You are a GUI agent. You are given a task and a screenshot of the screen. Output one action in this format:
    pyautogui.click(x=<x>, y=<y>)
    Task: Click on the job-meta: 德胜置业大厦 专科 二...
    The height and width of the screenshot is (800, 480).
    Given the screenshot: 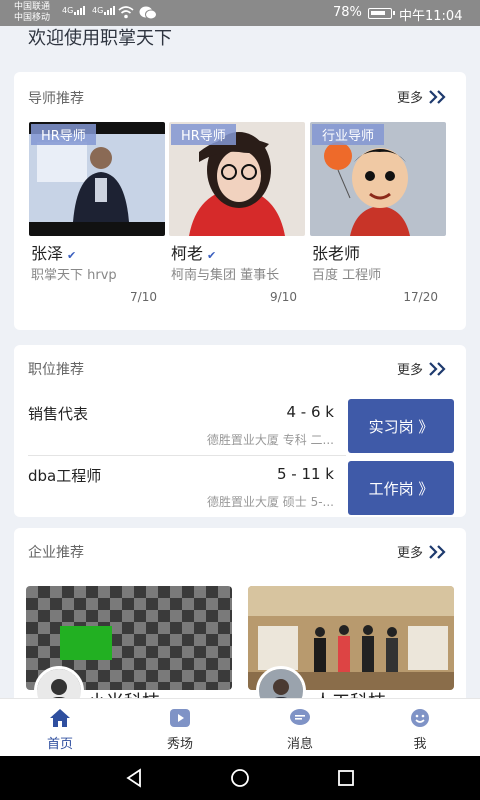 What is the action you would take?
    pyautogui.click(x=270, y=440)
    